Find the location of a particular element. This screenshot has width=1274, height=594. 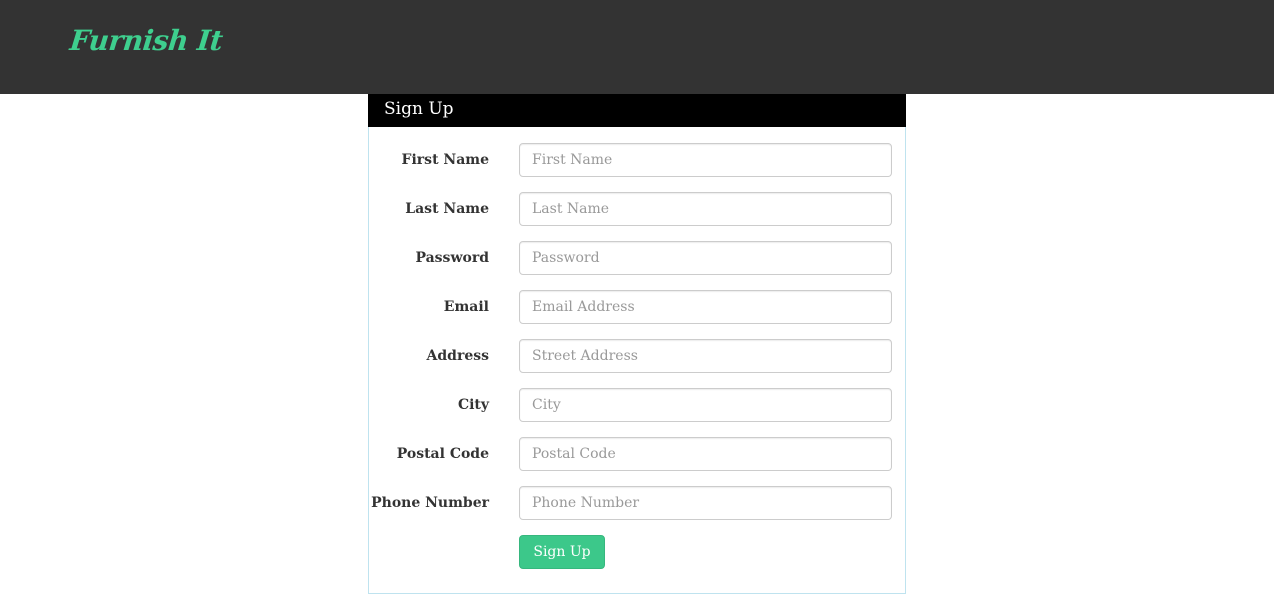

panel-title: Sign Up is located at coordinates (419, 109).